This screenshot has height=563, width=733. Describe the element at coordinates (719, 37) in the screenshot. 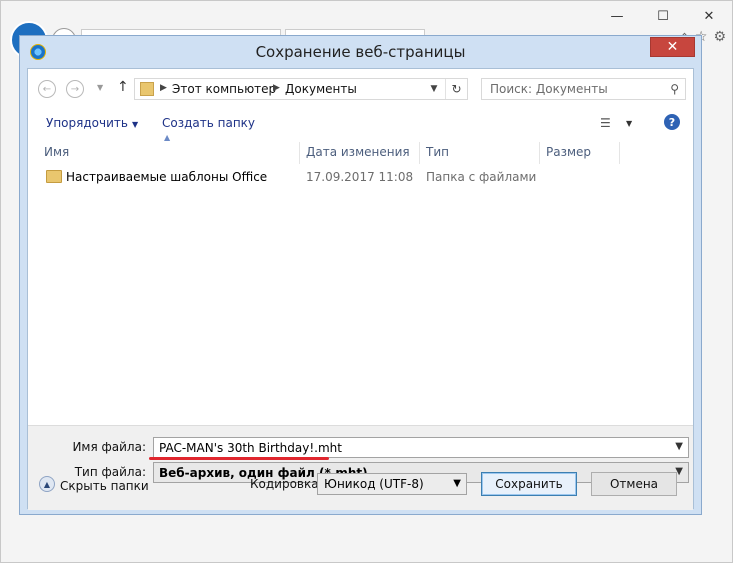

I see `gear-icon: ⚙` at that location.